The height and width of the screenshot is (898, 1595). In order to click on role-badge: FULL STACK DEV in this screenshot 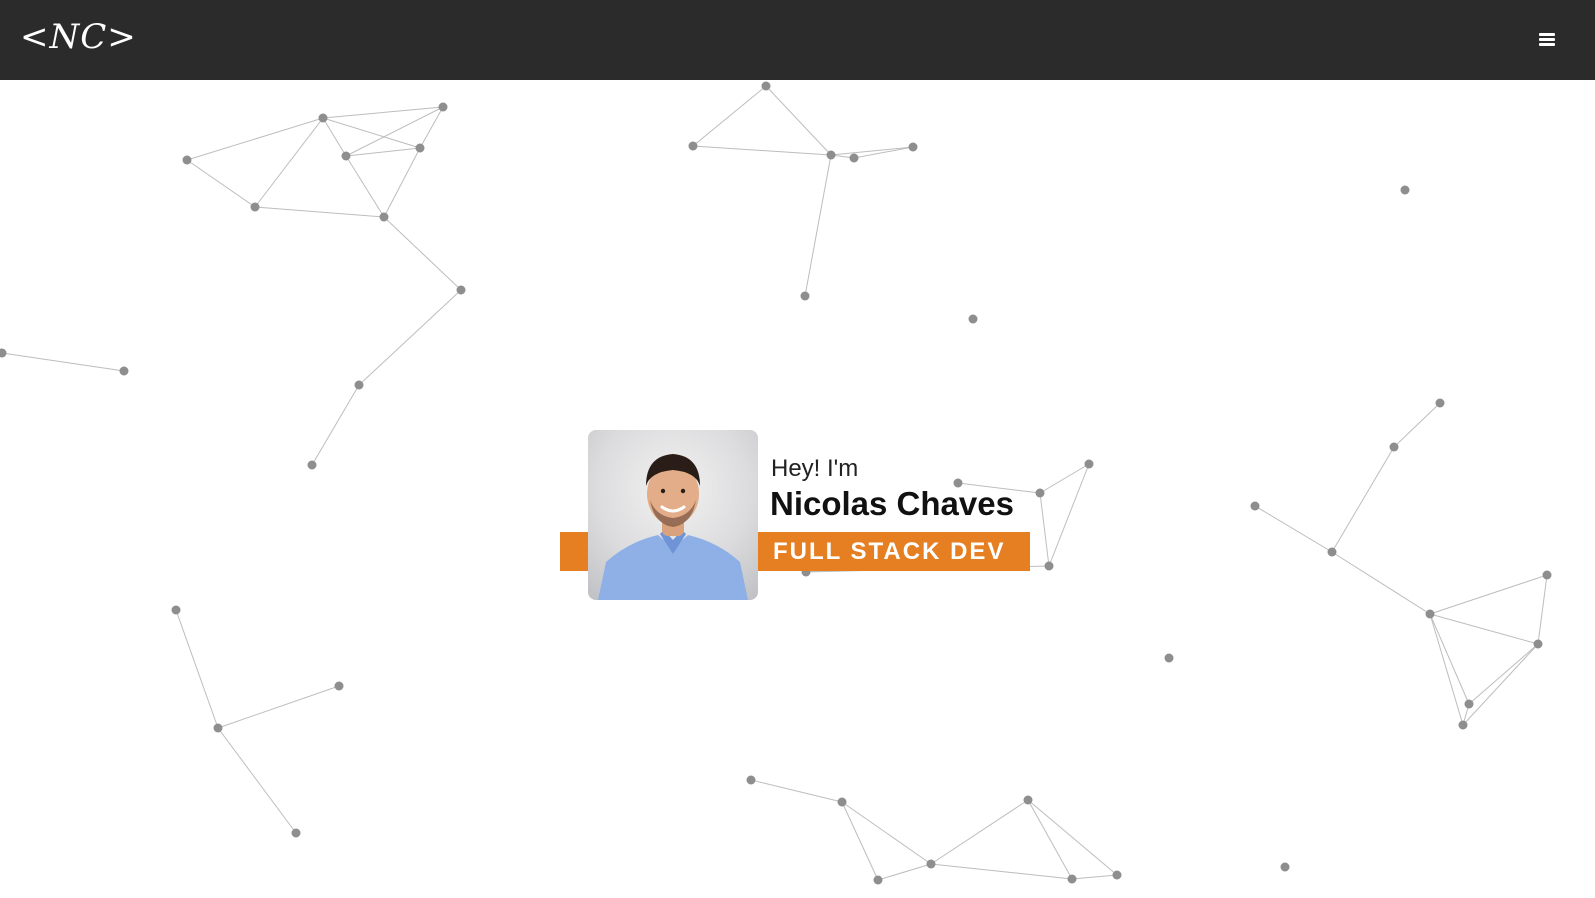, I will do `click(894, 551)`.